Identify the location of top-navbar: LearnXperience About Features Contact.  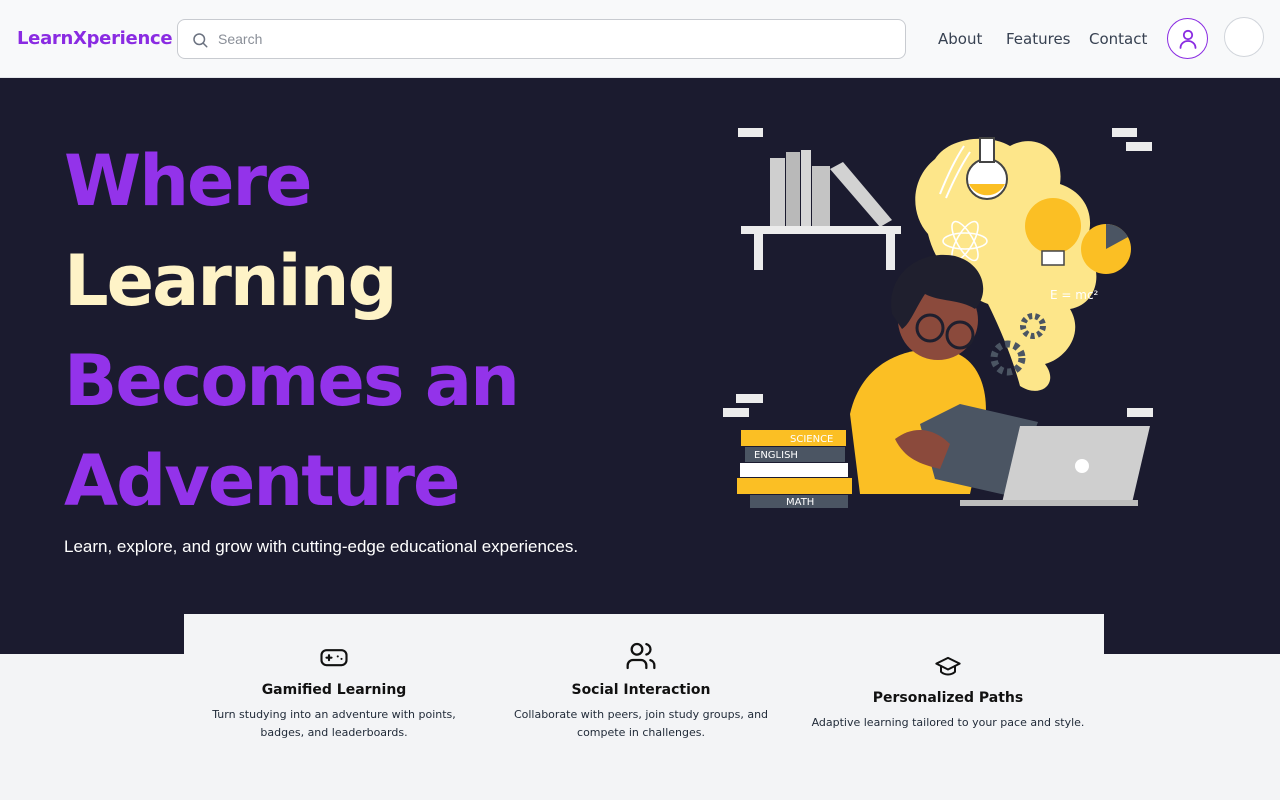
(640, 39).